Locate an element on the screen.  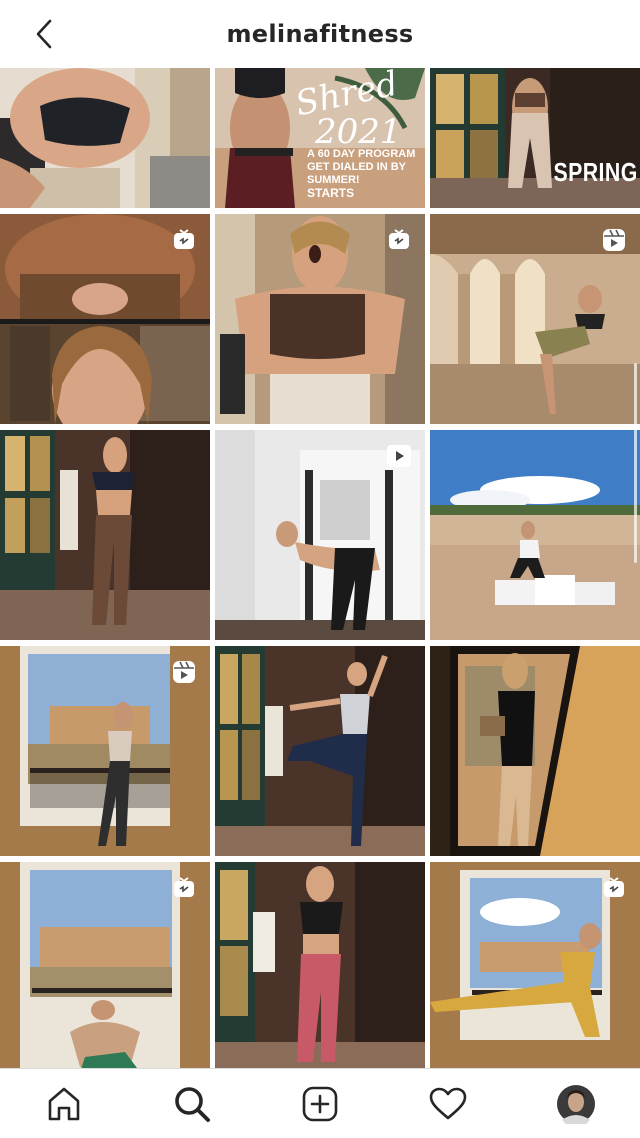
nav-activity is located at coordinates (448, 1104).